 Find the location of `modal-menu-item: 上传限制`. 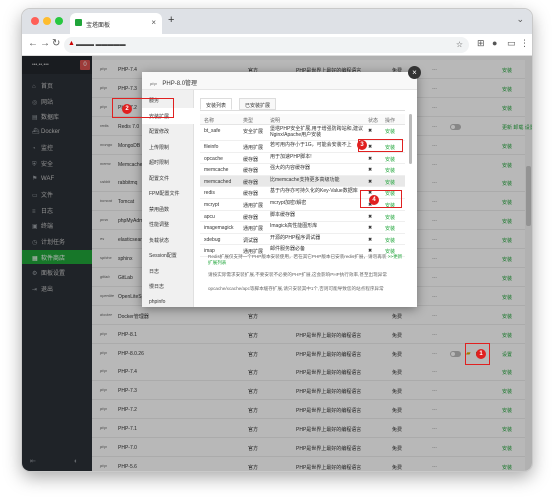

modal-menu-item: 上传限制 is located at coordinates (168, 147).